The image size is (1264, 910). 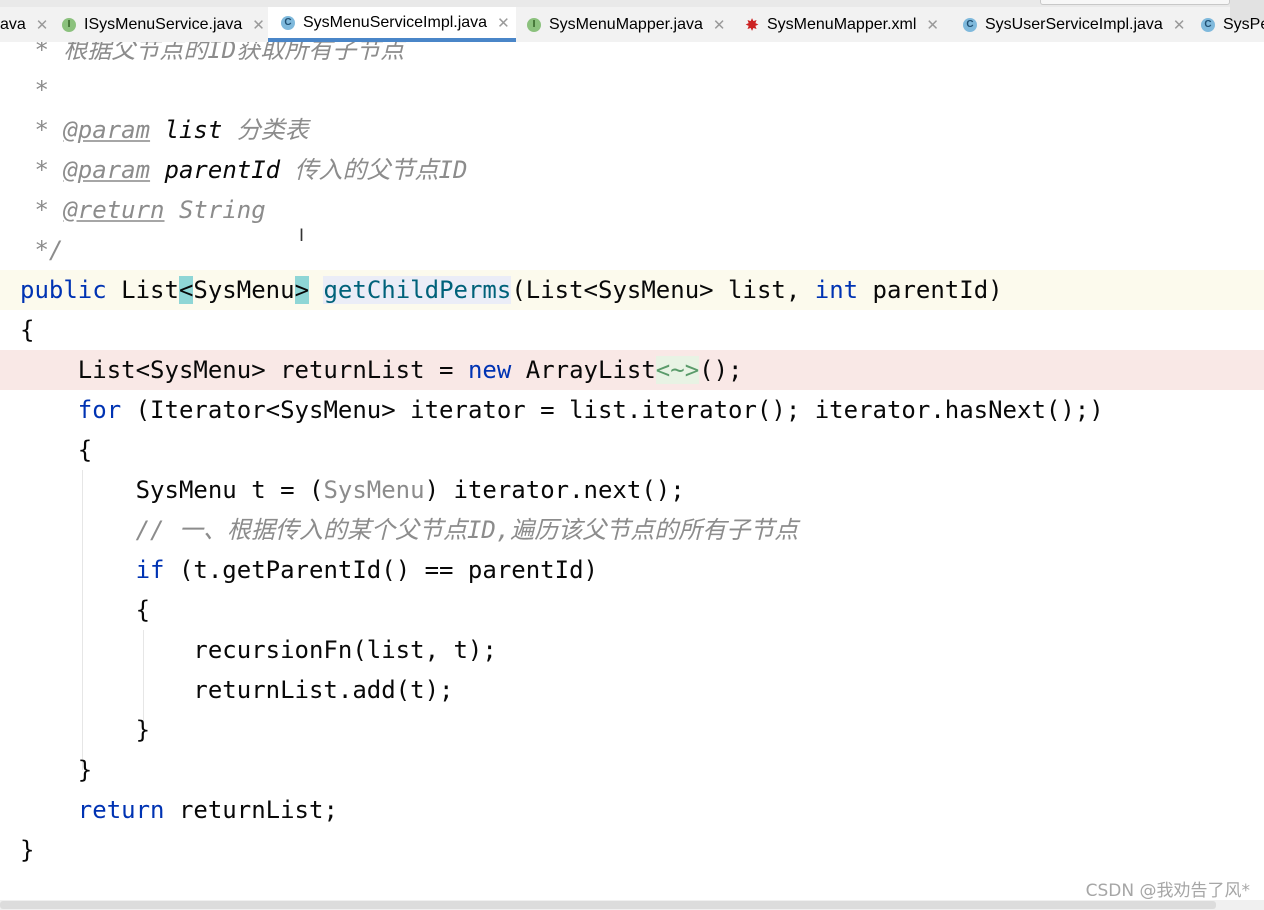 What do you see at coordinates (632, 90) in the screenshot?
I see `code-line: *` at bounding box center [632, 90].